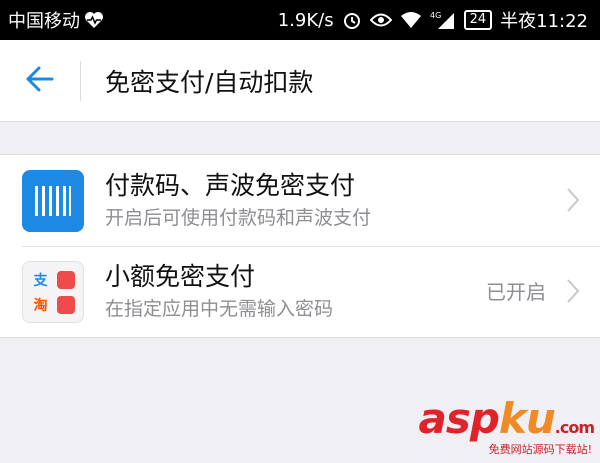 The height and width of the screenshot is (463, 600). I want to click on page-title: 免密支付/自动扣款, so click(209, 82).